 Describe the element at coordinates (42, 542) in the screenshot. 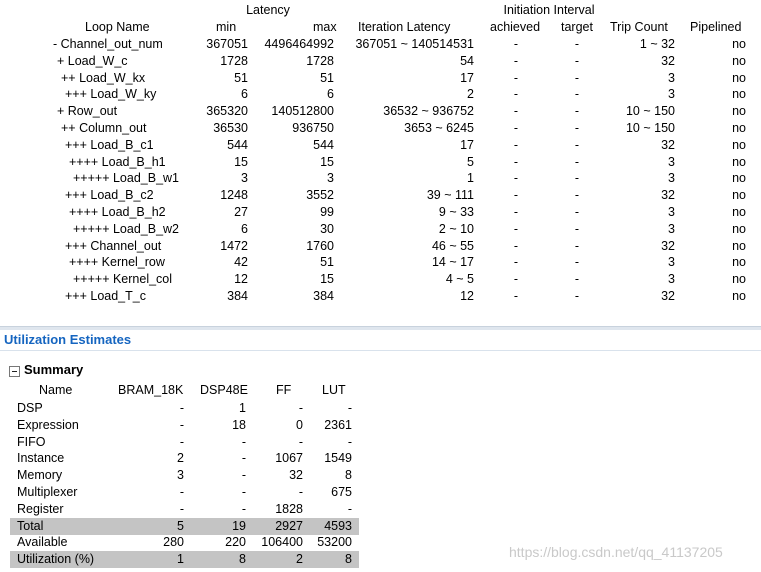

I see `summary-name-cell: Available` at that location.